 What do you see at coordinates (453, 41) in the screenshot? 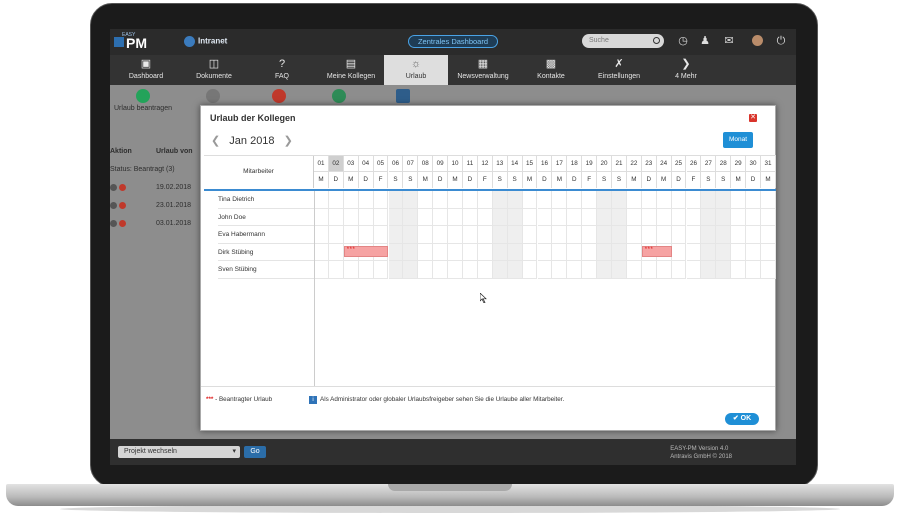
I see `central-dashboard-button: Zentrales Dashboard` at bounding box center [453, 41].